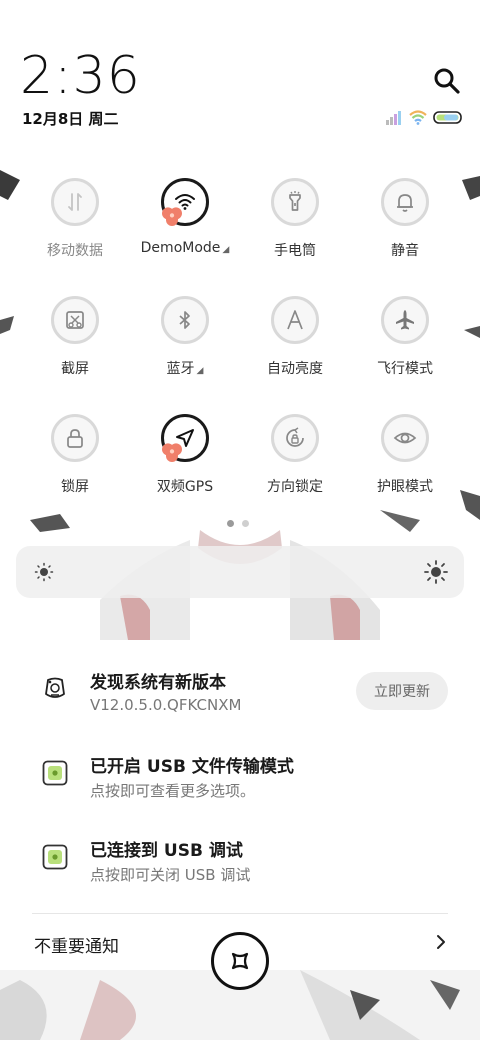 This screenshot has height=1040, width=480. Describe the element at coordinates (173, 791) in the screenshot. I see `notification-subtitle: 点按即可查看更多选项。` at that location.